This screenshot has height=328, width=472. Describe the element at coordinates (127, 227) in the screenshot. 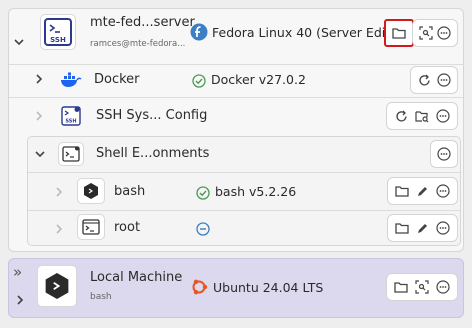

I see `root-name: root` at that location.